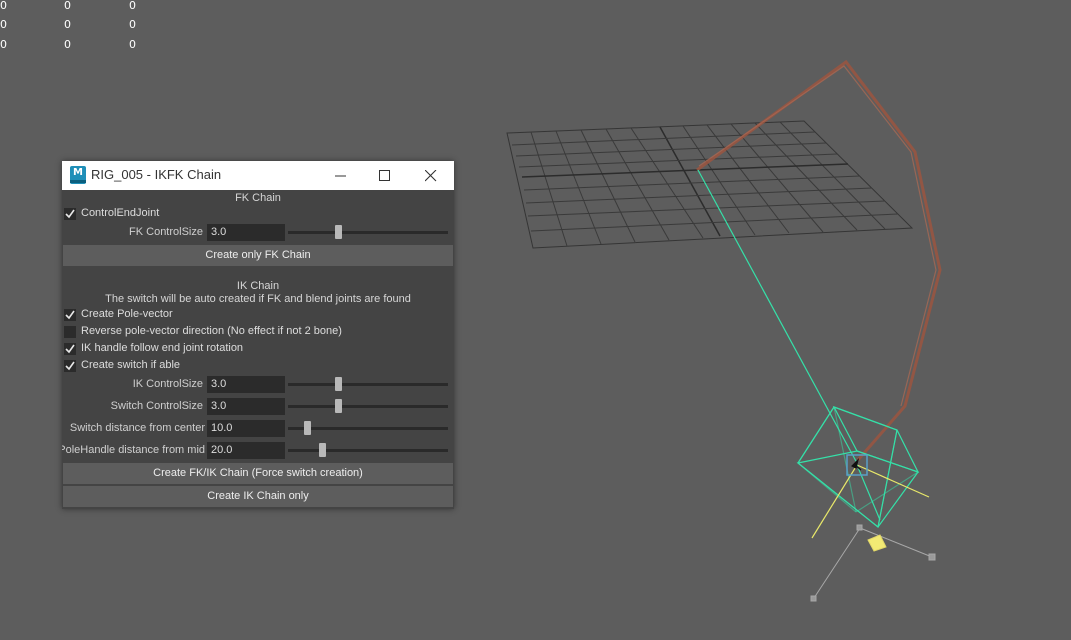 This screenshot has width=1071, height=640. I want to click on maximize-icon, so click(384, 175).